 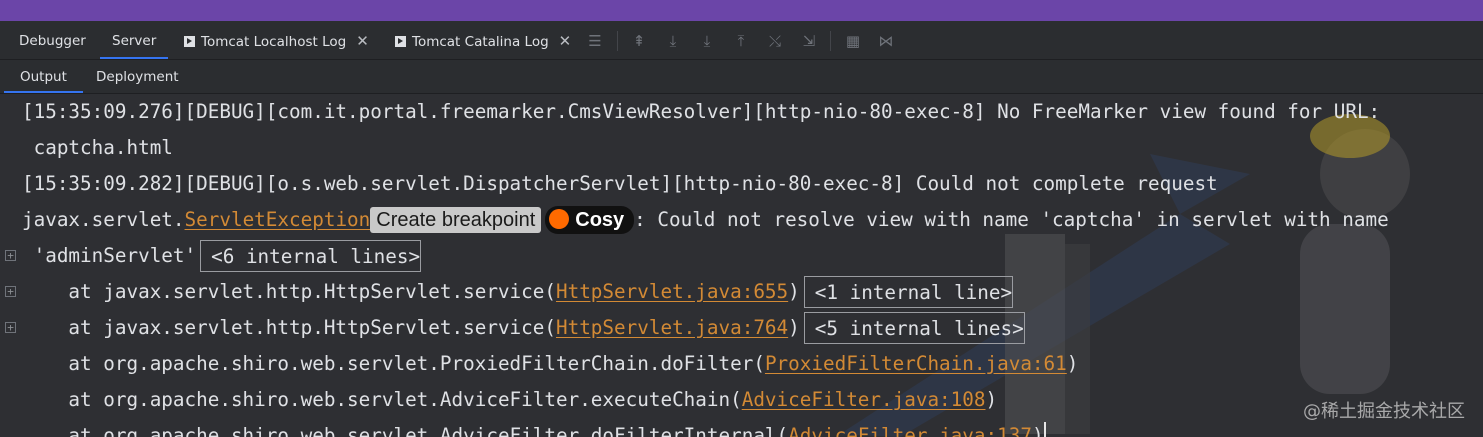 I want to click on tab-tomcat-localhost-log: Tomcat Localhost Log ✕, so click(x=276, y=40).